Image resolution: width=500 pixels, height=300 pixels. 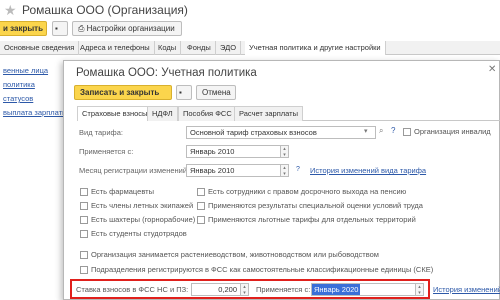 I want to click on pharmacists-checkbox, so click(x=84, y=192).